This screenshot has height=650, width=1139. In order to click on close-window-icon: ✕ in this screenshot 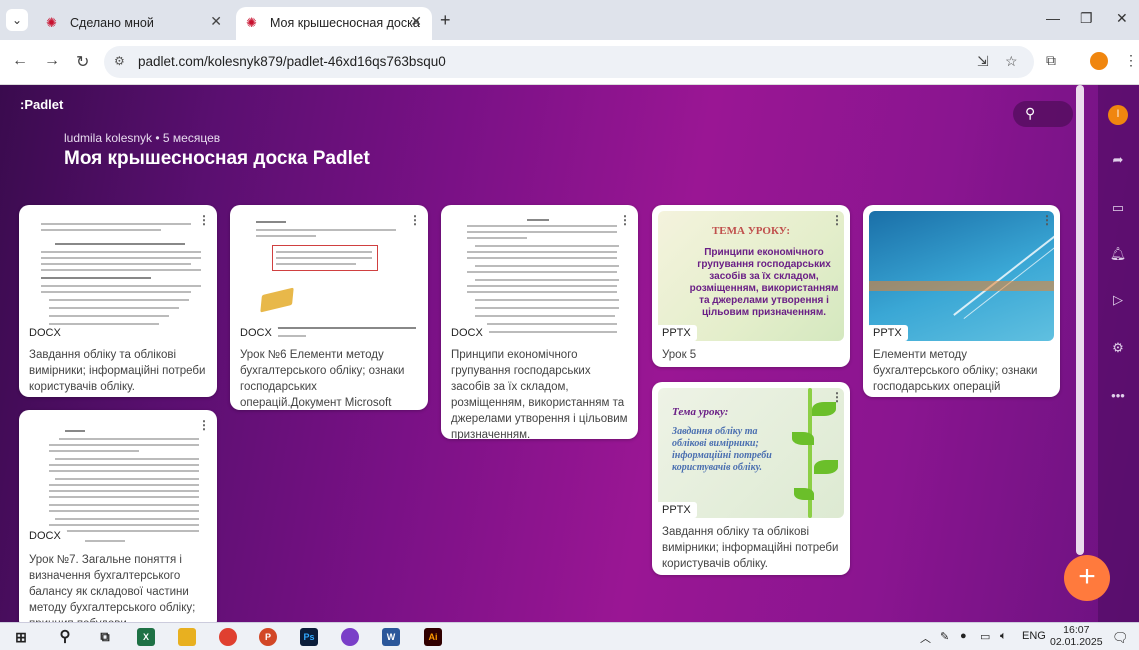, I will do `click(1122, 18)`.